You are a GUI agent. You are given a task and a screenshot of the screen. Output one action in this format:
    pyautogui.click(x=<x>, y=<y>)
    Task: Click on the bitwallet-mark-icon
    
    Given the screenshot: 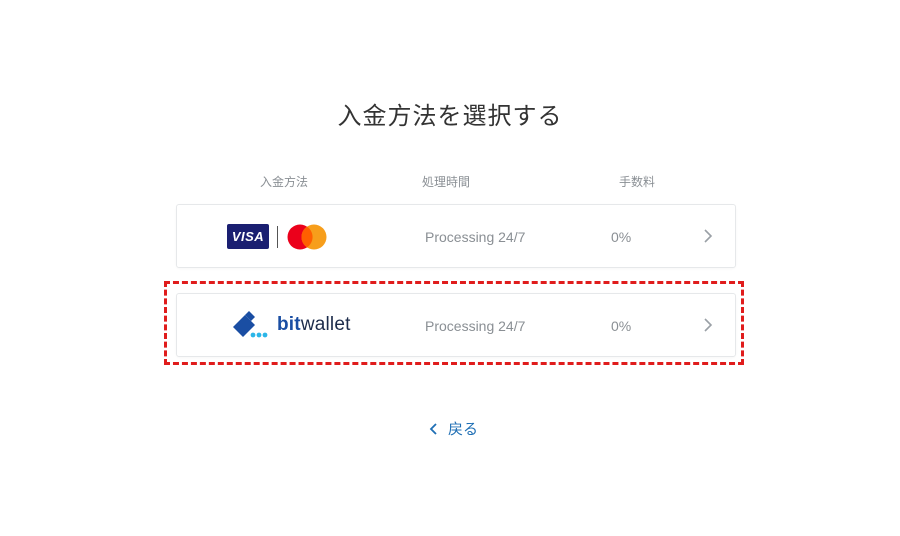 What is the action you would take?
    pyautogui.click(x=250, y=324)
    